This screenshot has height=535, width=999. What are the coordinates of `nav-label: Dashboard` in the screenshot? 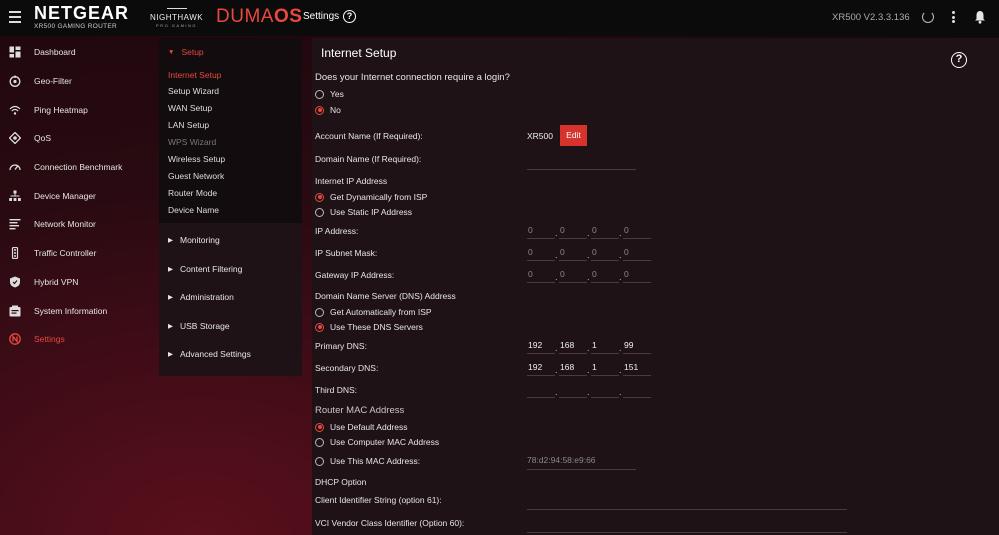 It's located at (55, 52).